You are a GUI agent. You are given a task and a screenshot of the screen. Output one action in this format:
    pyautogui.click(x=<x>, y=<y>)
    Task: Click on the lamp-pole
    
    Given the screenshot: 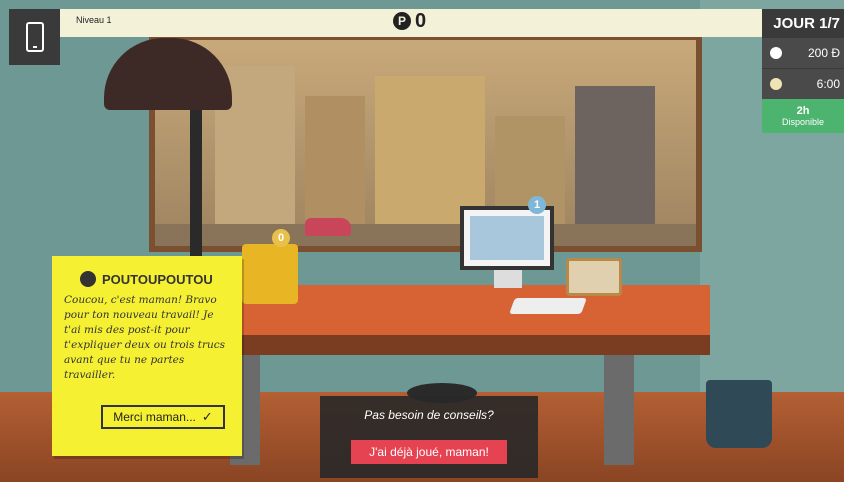 What is the action you would take?
    pyautogui.click(x=196, y=185)
    